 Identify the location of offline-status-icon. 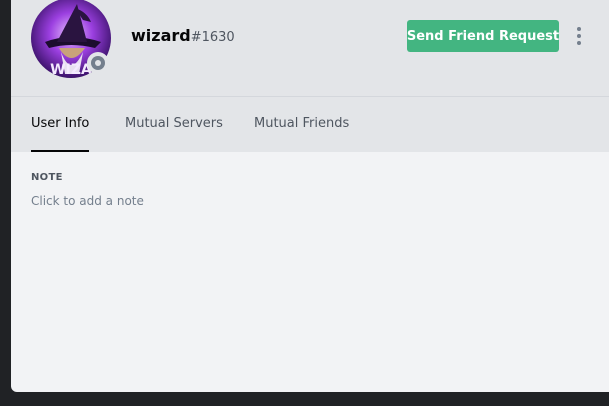
(98, 63).